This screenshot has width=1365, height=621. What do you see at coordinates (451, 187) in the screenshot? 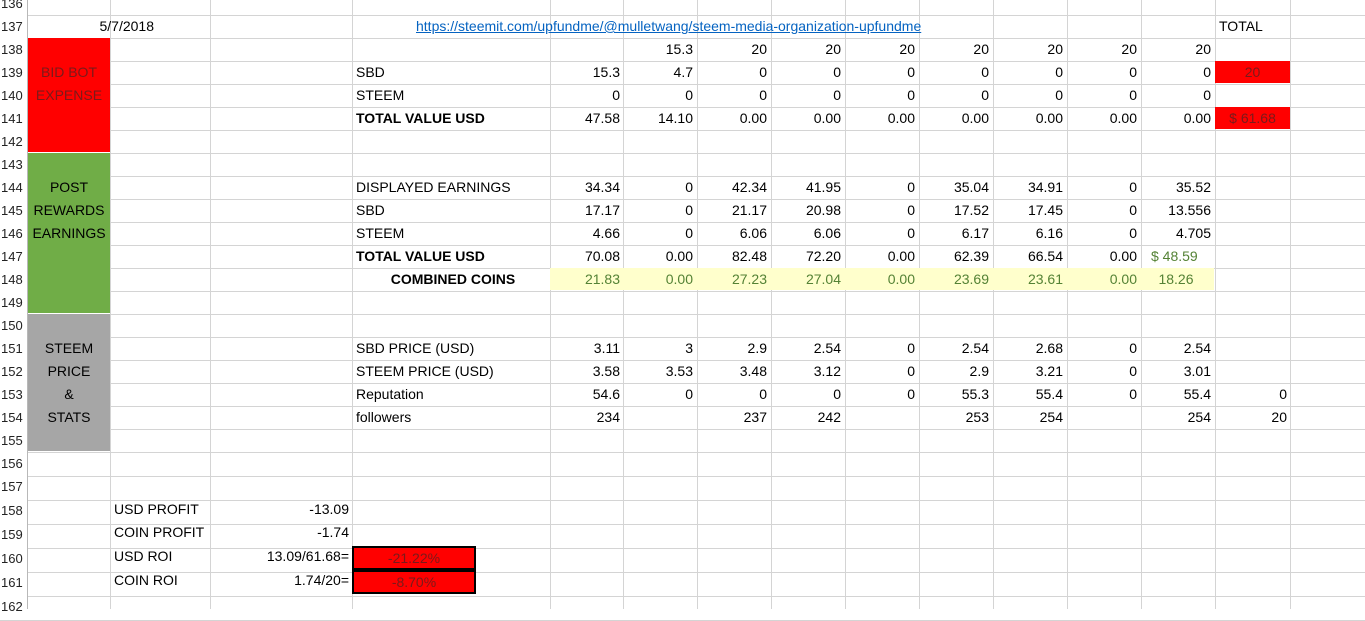
I see `row-label: DISPLAYED EARNINGS` at bounding box center [451, 187].